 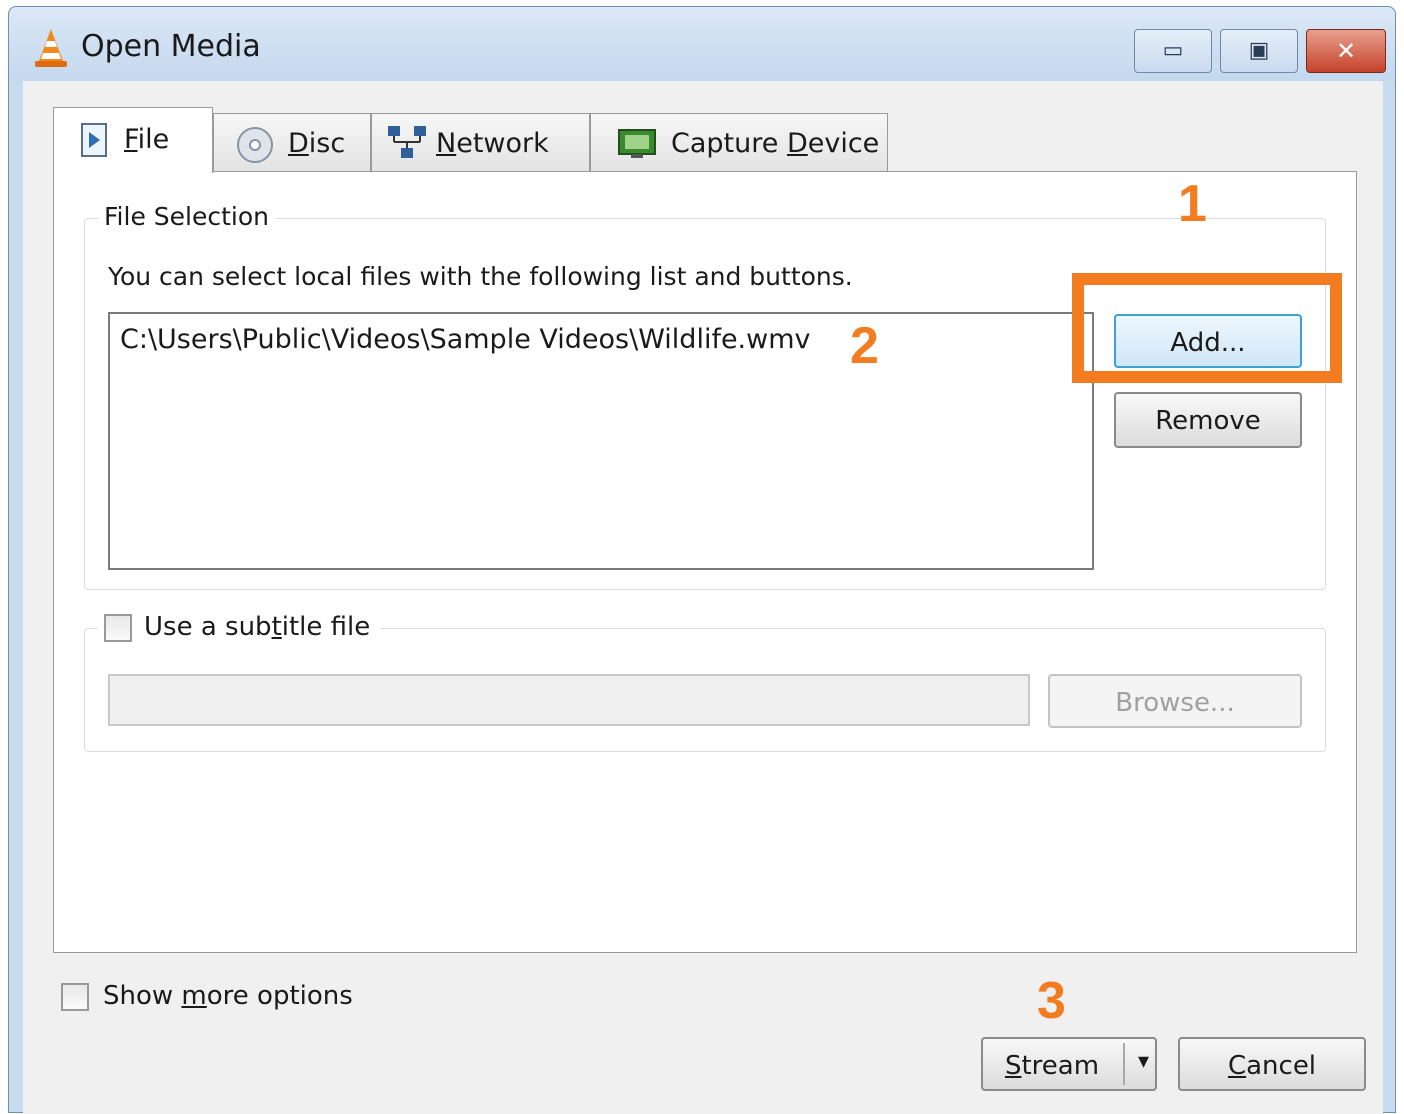 I want to click on tab-capture-device: Capture Device, so click(x=739, y=142).